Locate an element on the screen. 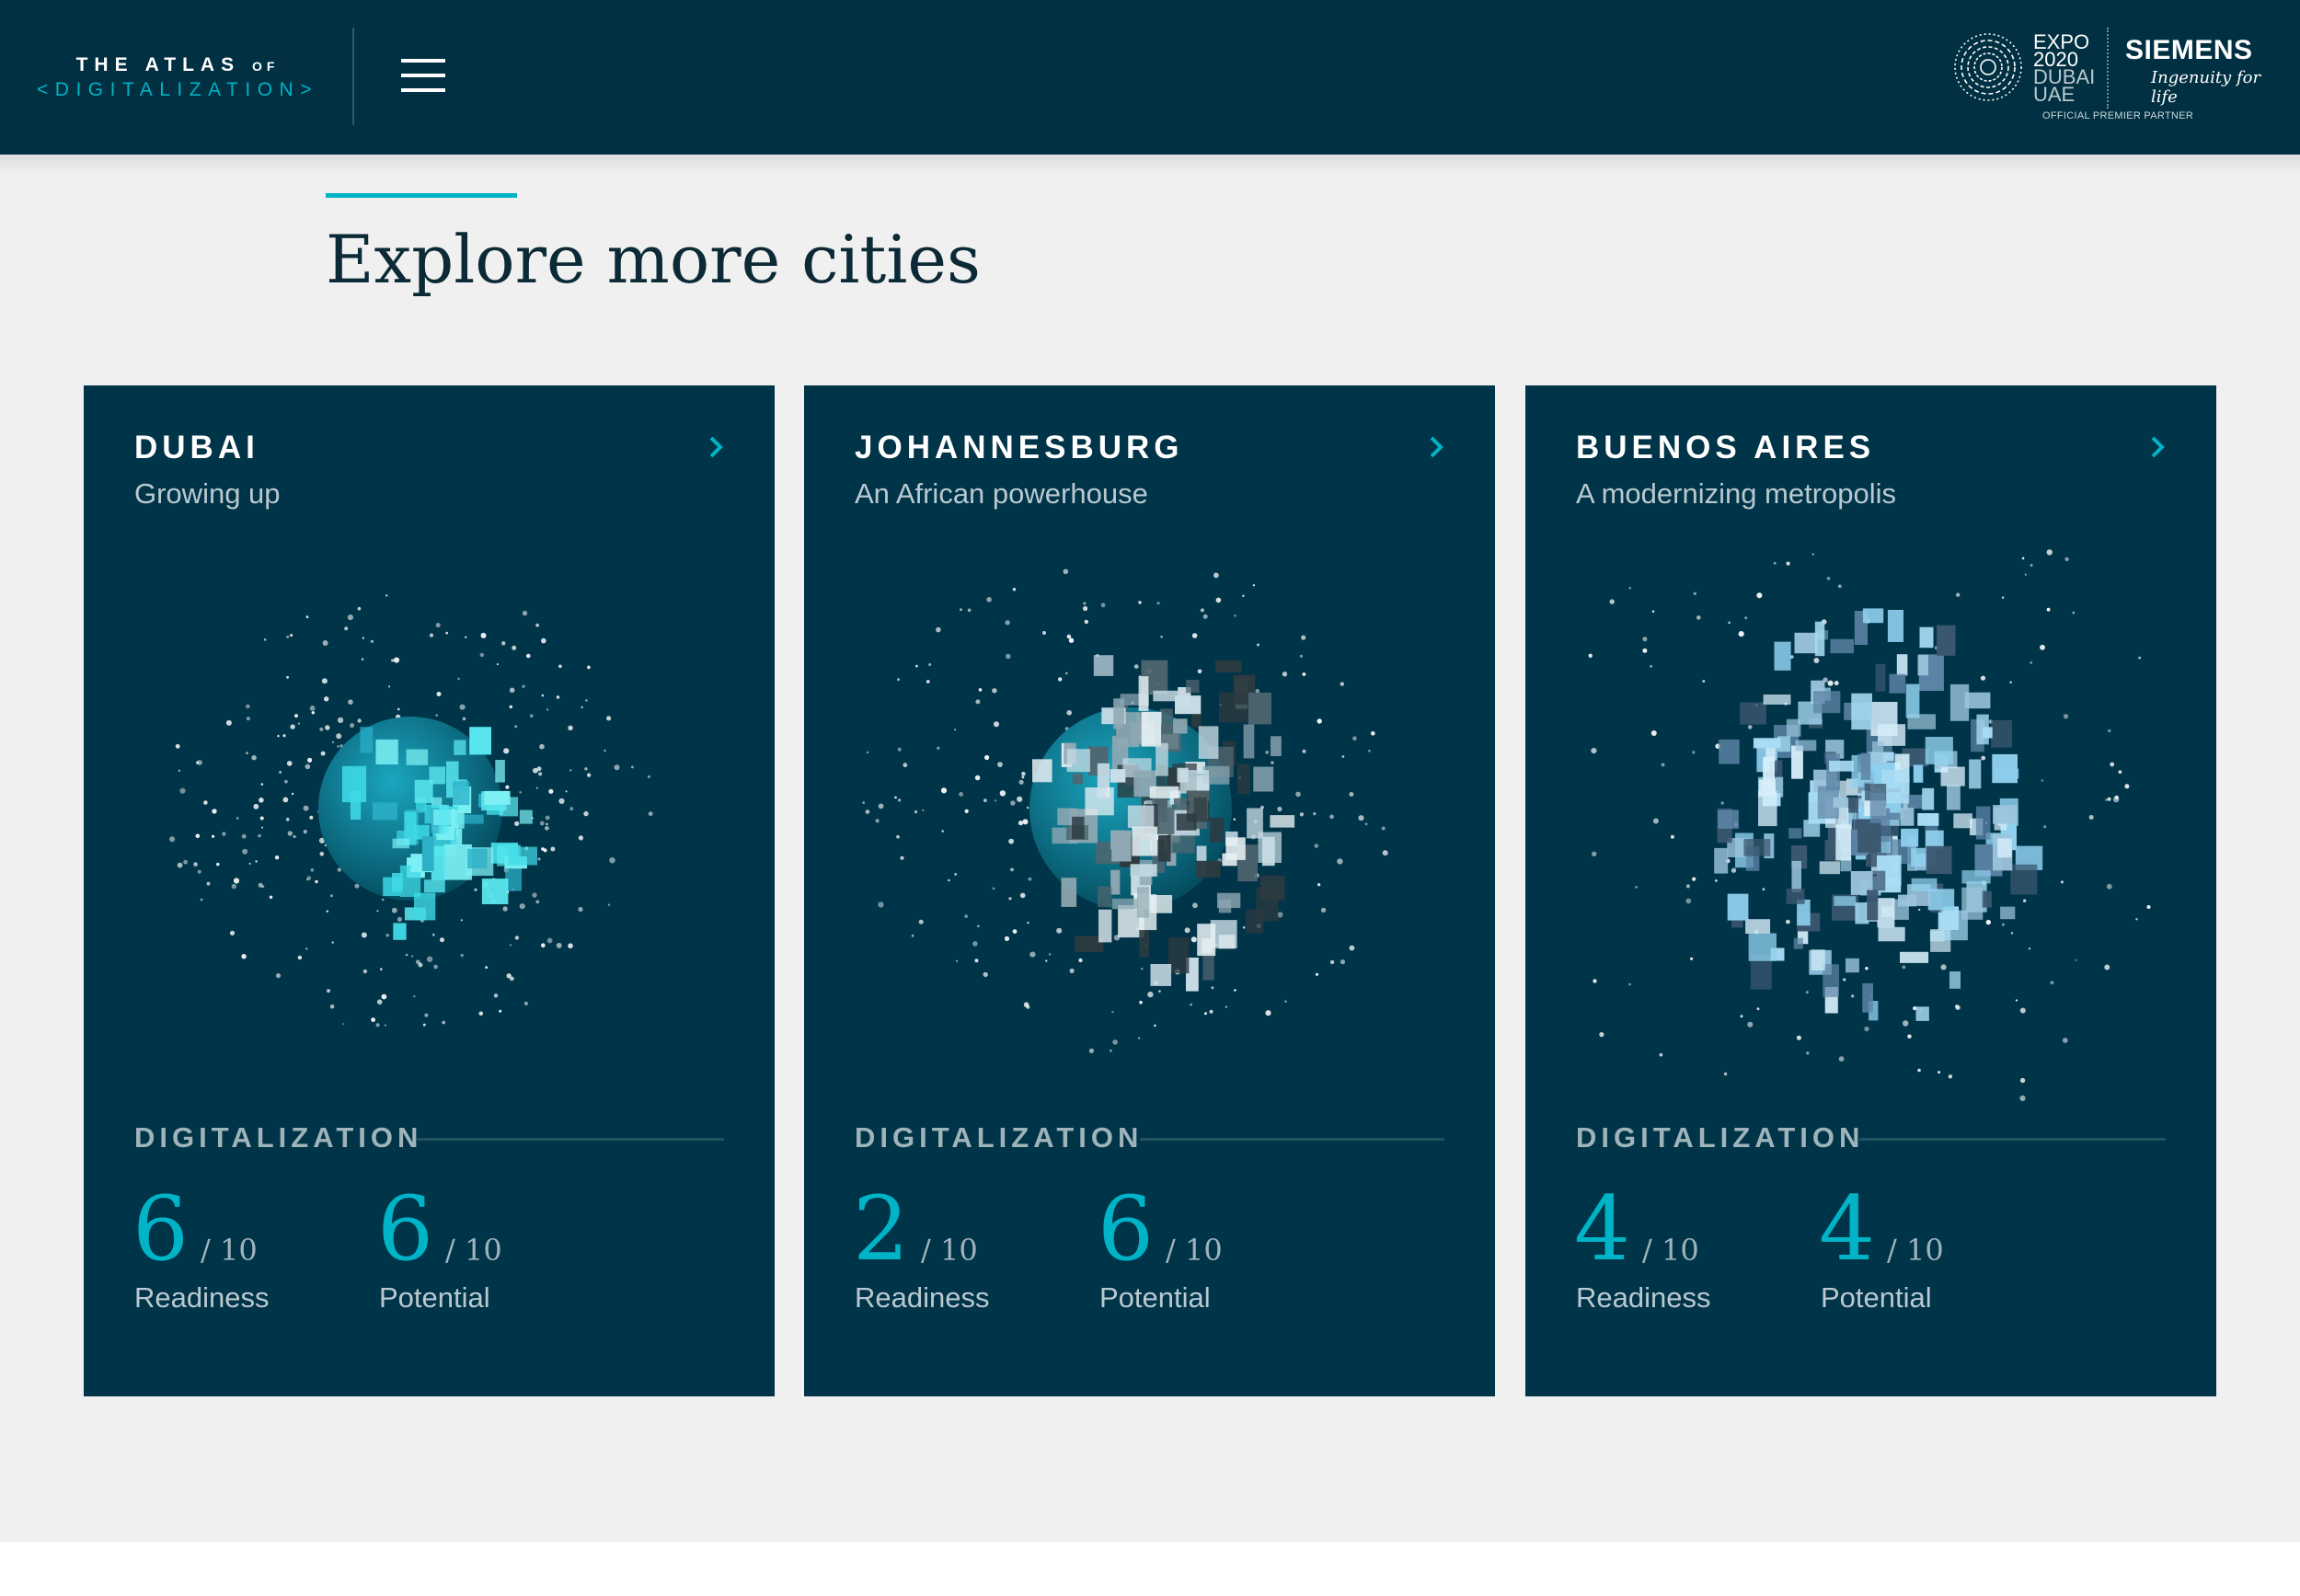 Image resolution: width=2300 pixels, height=1596 pixels. expo-emblem-icon is located at coordinates (1988, 67).